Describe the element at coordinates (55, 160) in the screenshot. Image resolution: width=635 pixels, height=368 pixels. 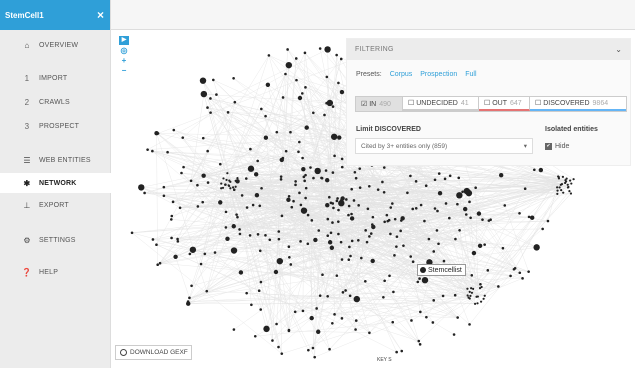
I see `sidebar-item-web-entities: ☰ WEB ENTITIES` at that location.